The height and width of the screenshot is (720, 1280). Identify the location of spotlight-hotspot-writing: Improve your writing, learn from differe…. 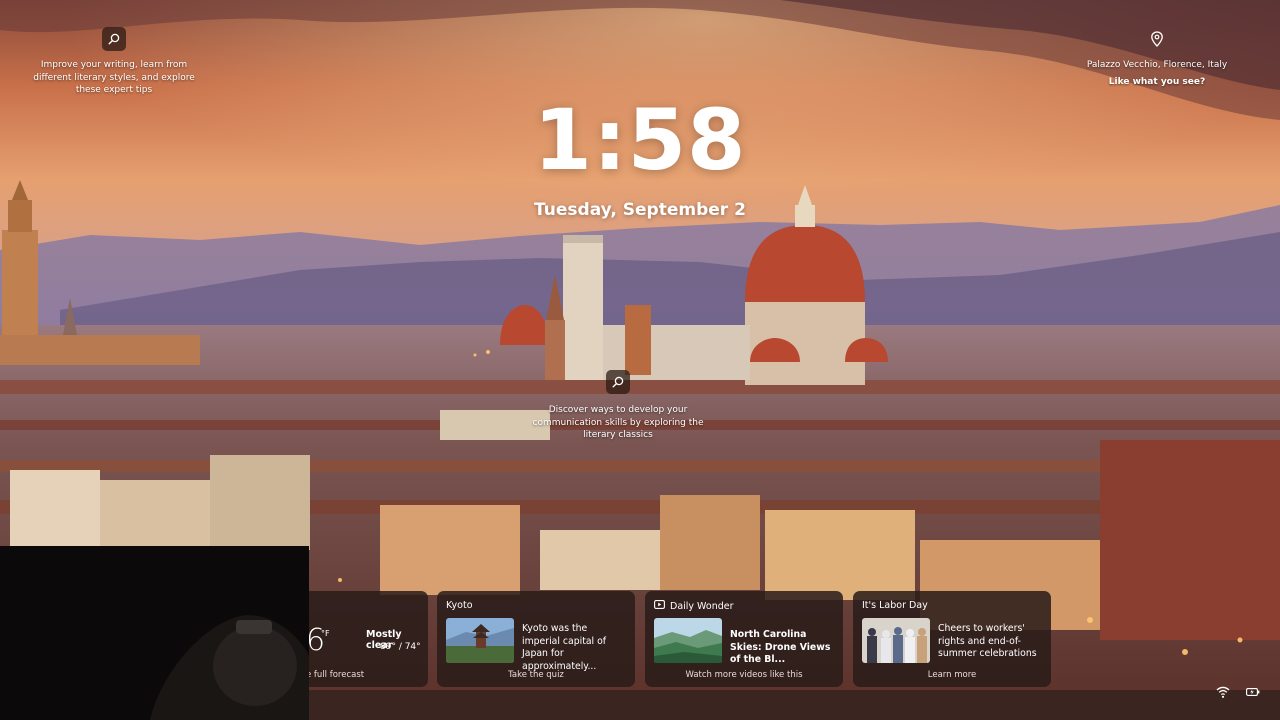
(114, 62).